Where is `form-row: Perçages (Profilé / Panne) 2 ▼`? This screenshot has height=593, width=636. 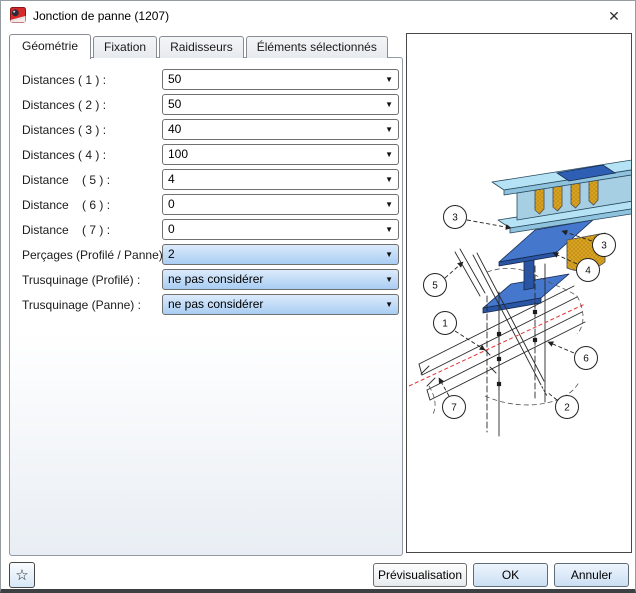
form-row: Perçages (Profilé / Panne) 2 ▼ is located at coordinates (210, 254).